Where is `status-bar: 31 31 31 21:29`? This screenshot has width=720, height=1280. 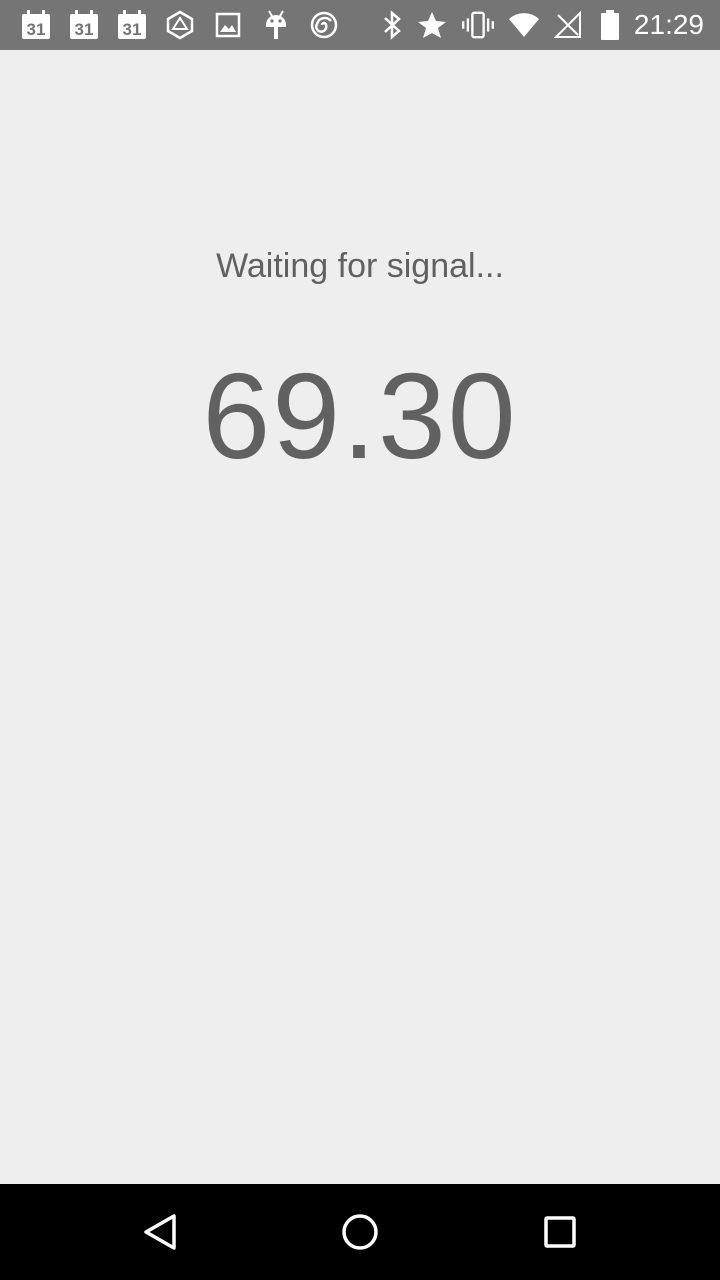
status-bar: 31 31 31 21:29 is located at coordinates (360, 25).